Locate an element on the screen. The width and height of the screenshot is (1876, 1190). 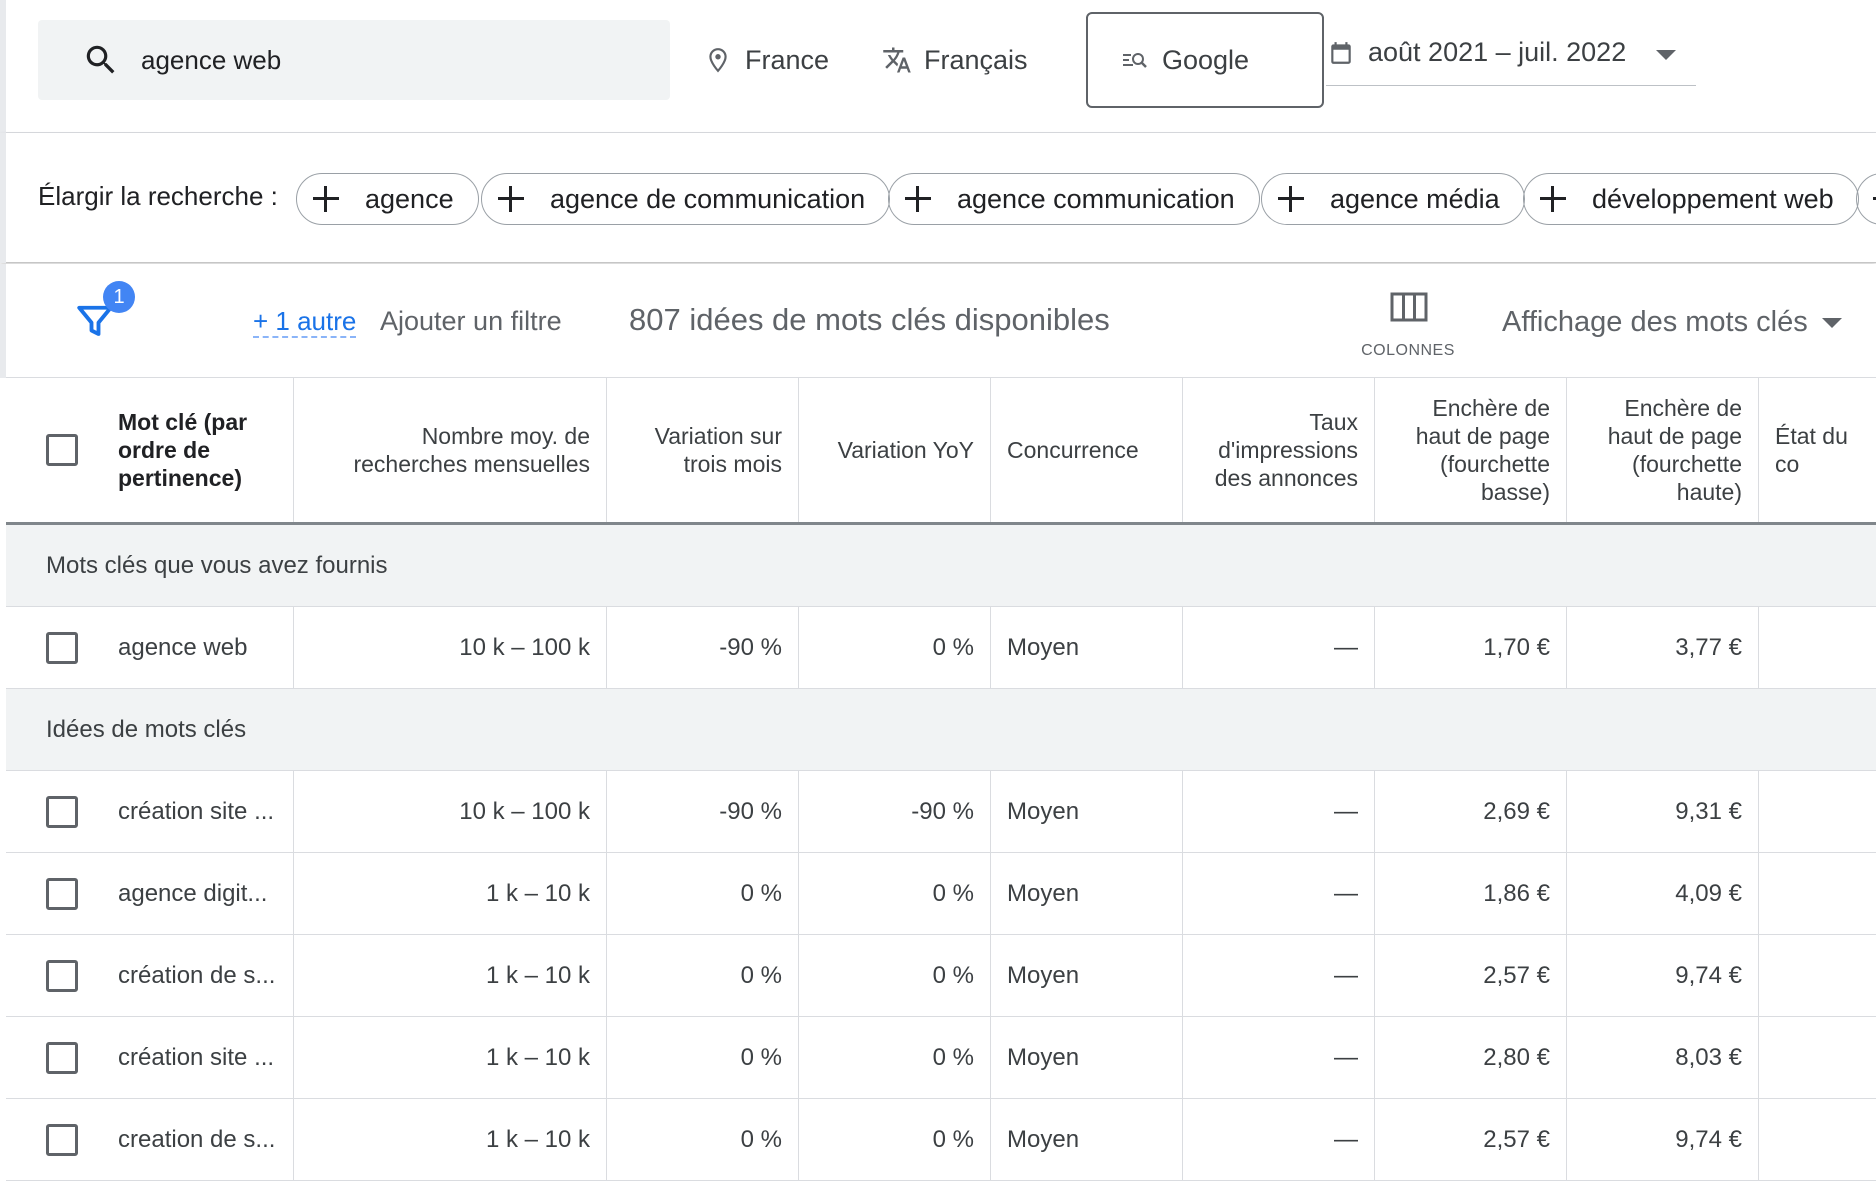
broaden-label: Élargir la recherche : is located at coordinates (158, 196).